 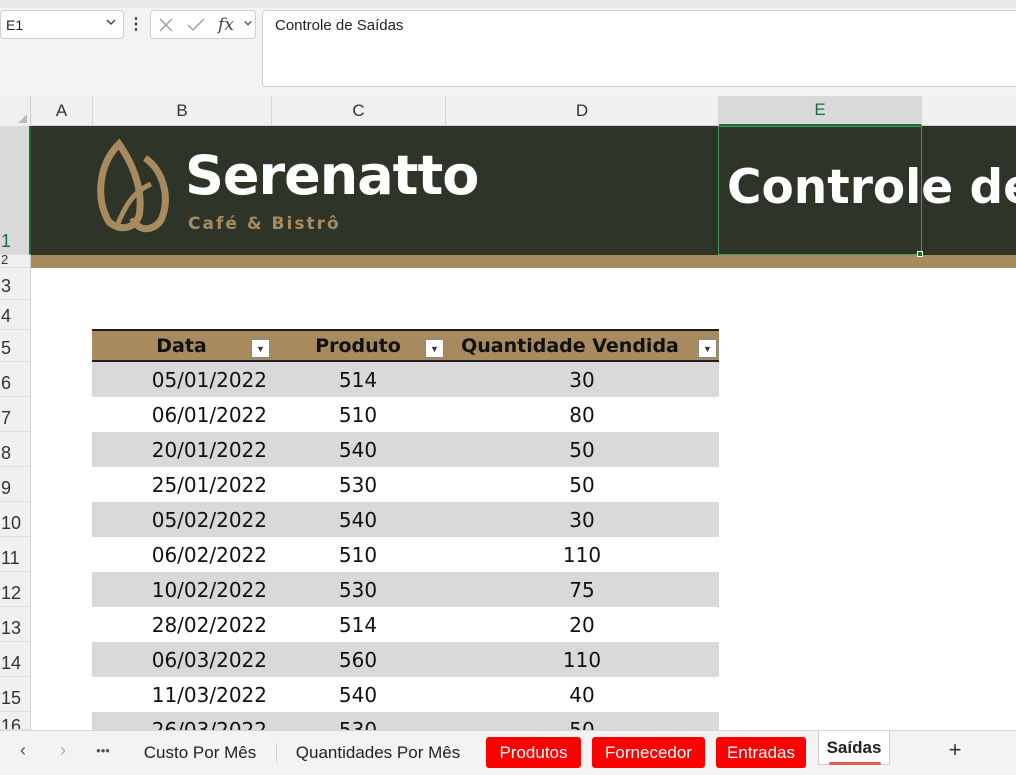 What do you see at coordinates (955, 749) in the screenshot?
I see `add-sheet-icon: +` at bounding box center [955, 749].